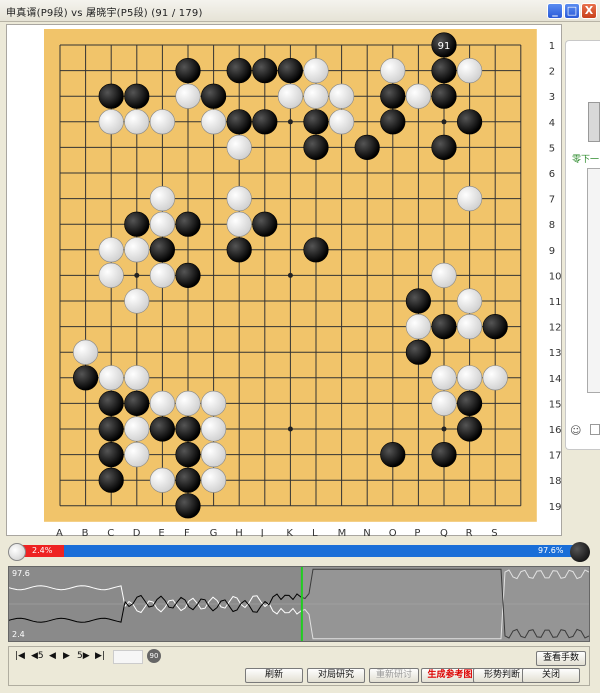  What do you see at coordinates (274, 675) in the screenshot?
I see `refresh-button: 刷新` at bounding box center [274, 675].